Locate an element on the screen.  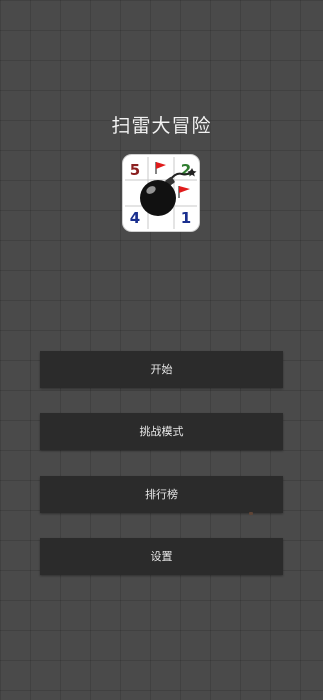
settings-button: 设置 is located at coordinates (161, 556).